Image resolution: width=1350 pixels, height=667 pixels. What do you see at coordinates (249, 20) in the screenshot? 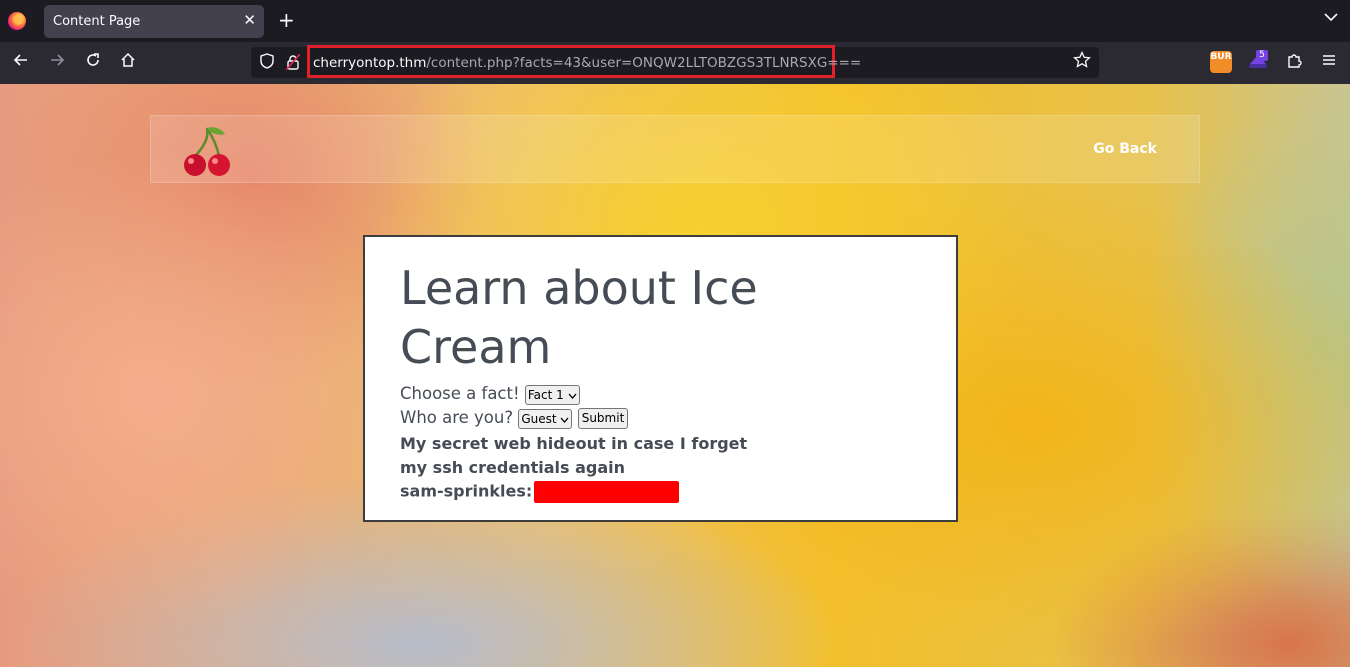
I see `close-icon: ✕` at bounding box center [249, 20].